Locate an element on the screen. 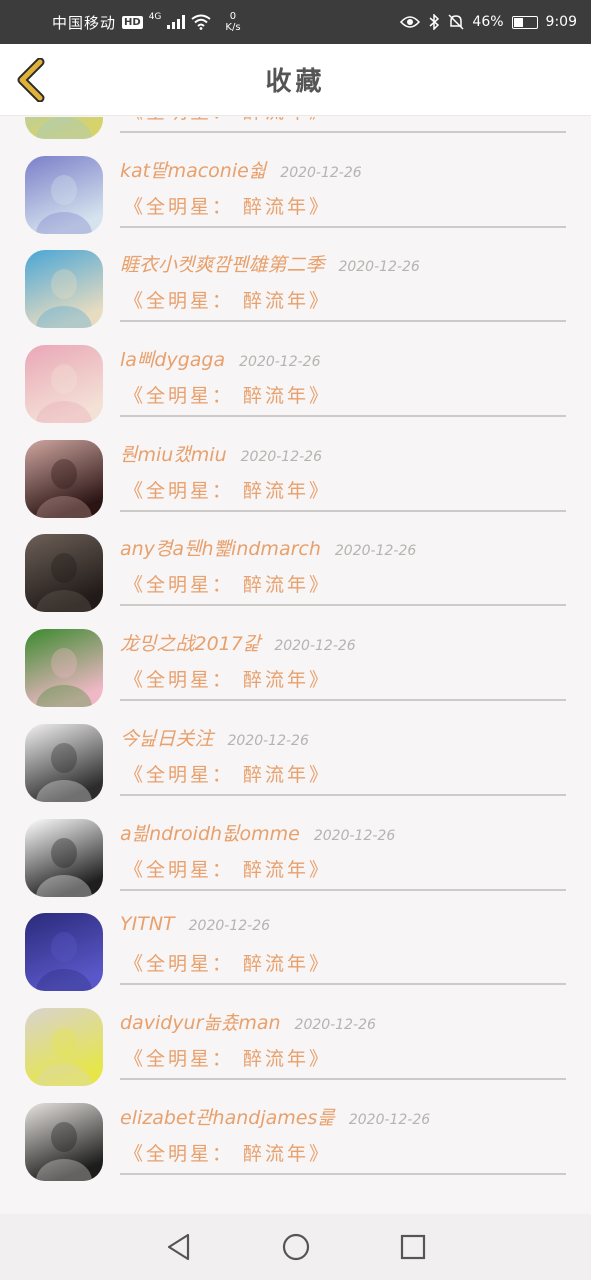 Image resolution: width=591 pixels, height=1280 pixels. favorite-meta: davidyur놂춌man 2020-12-26 is located at coordinates (248, 1021).